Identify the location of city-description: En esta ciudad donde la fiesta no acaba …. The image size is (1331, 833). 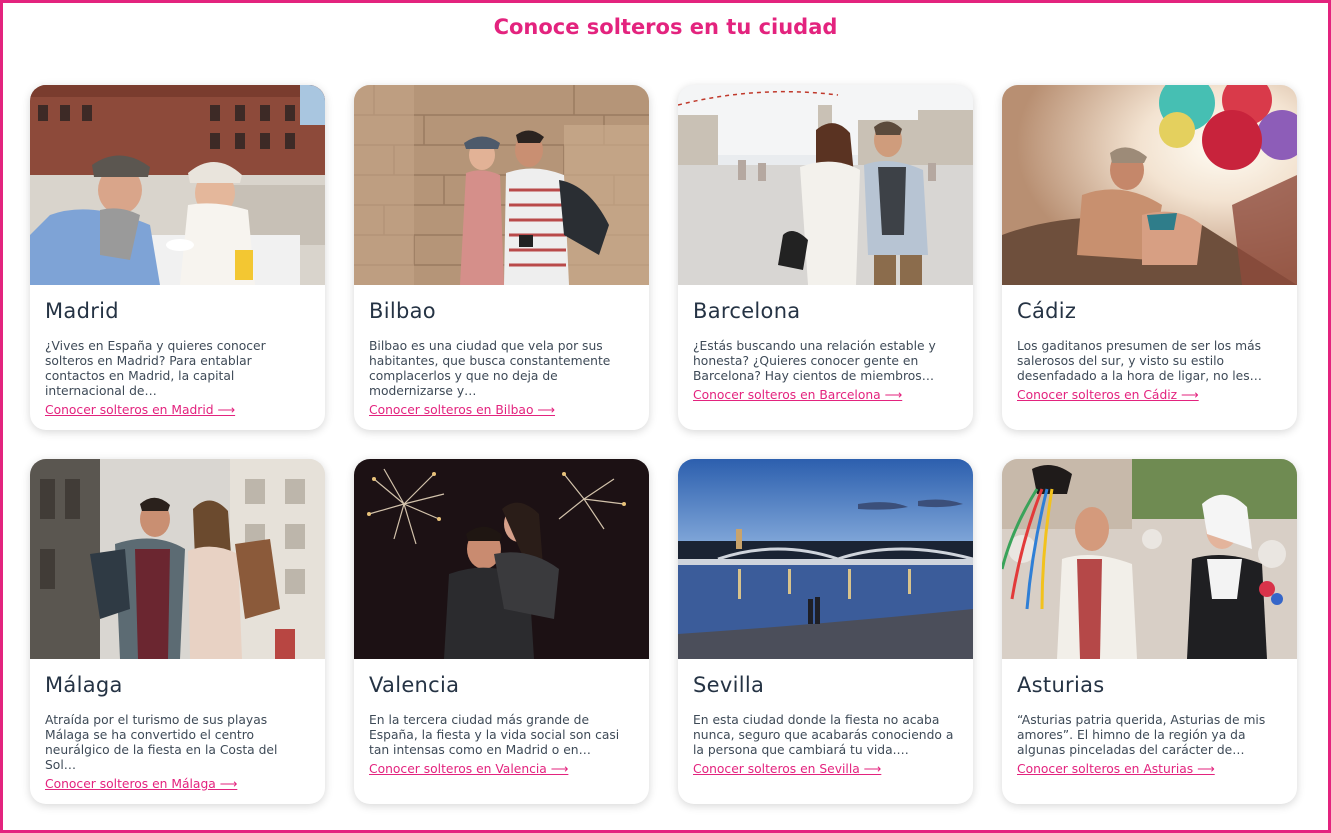
(823, 735).